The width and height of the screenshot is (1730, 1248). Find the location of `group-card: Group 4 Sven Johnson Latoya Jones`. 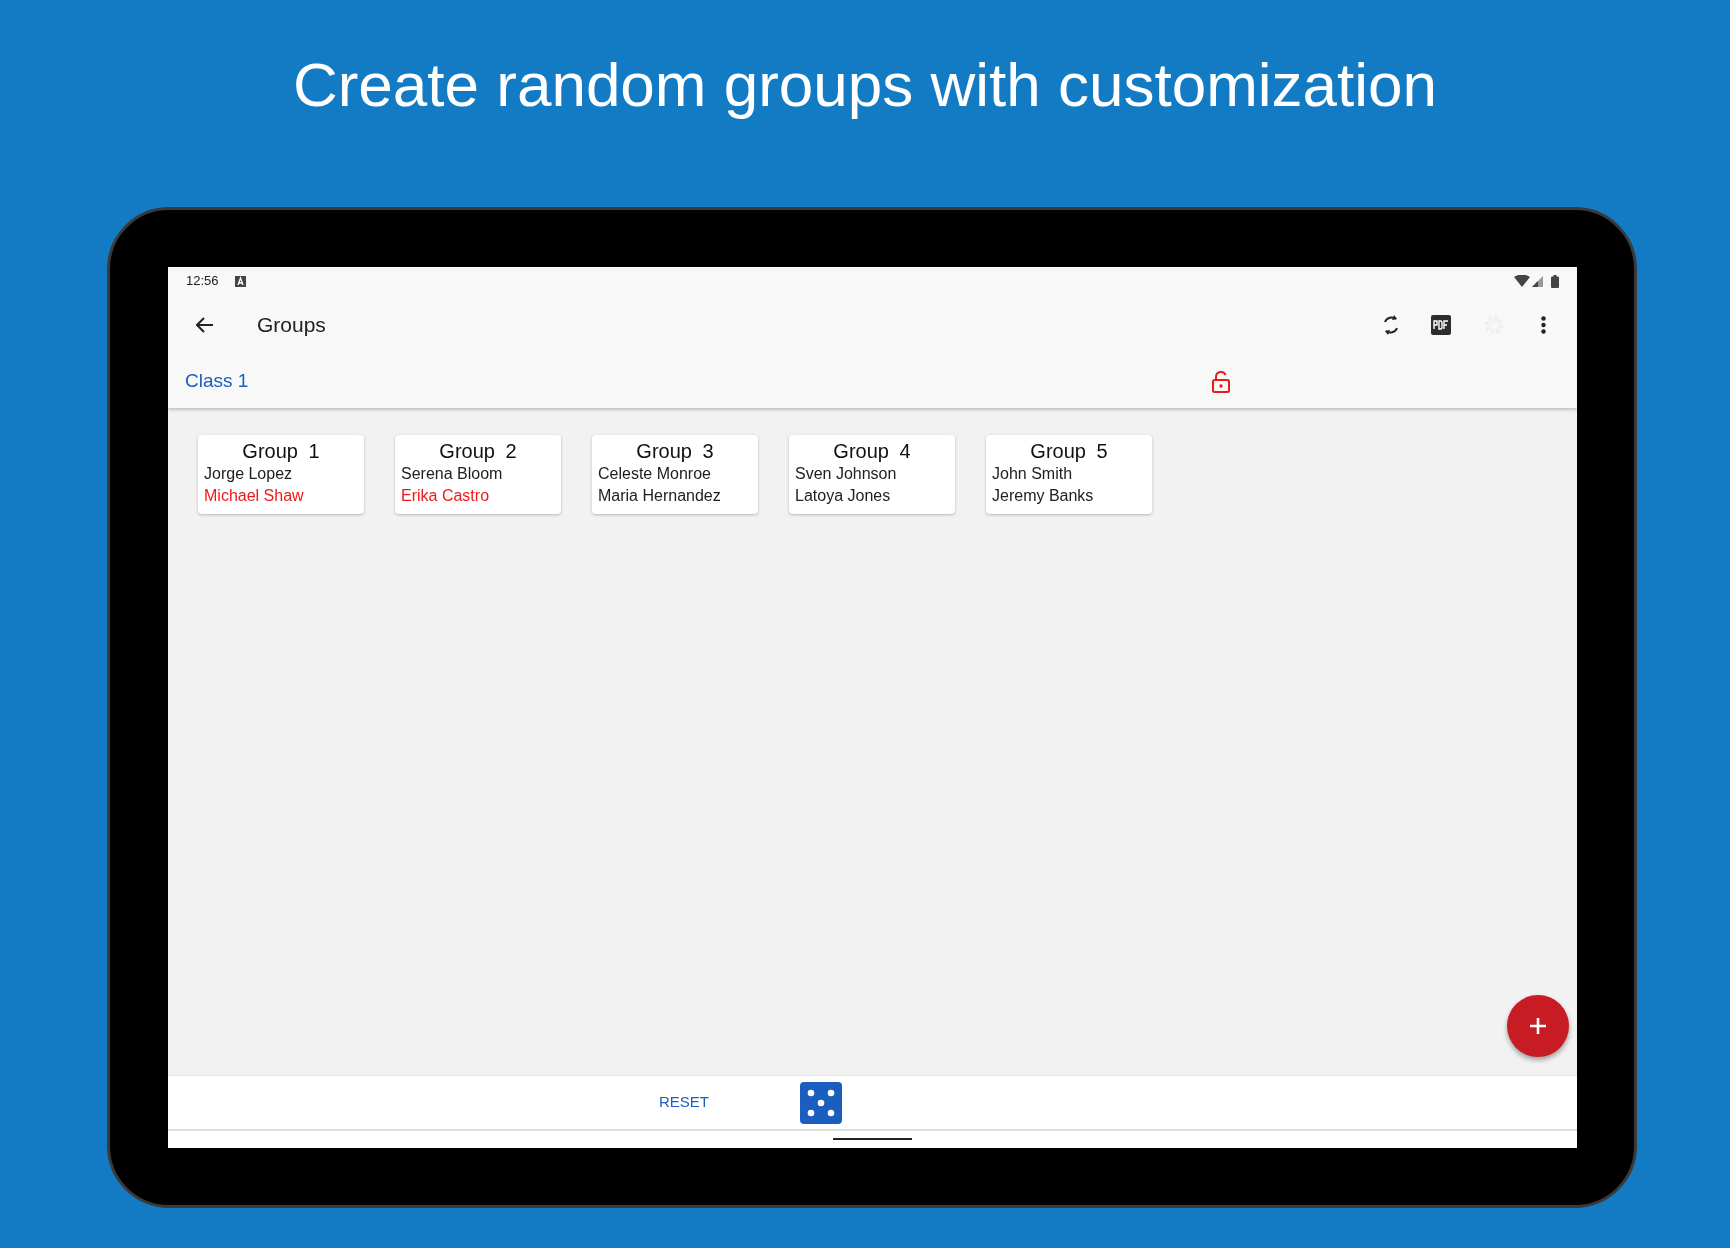

group-card: Group 4 Sven Johnson Latoya Jones is located at coordinates (872, 474).